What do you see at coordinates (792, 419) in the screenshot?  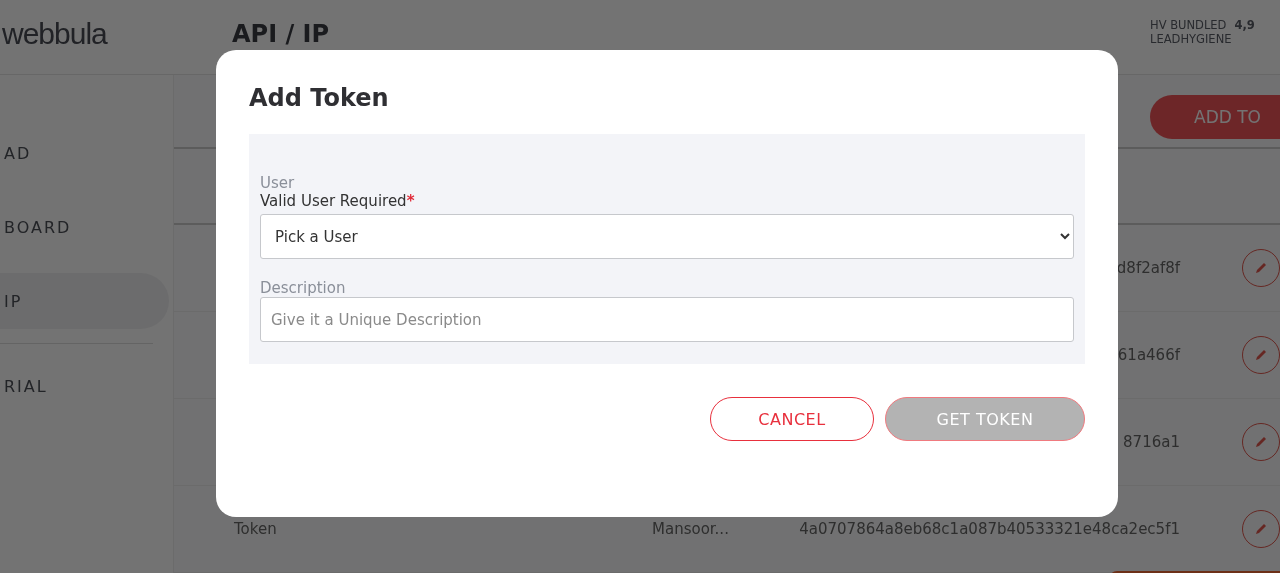 I see `cancel-button: CANCEL` at bounding box center [792, 419].